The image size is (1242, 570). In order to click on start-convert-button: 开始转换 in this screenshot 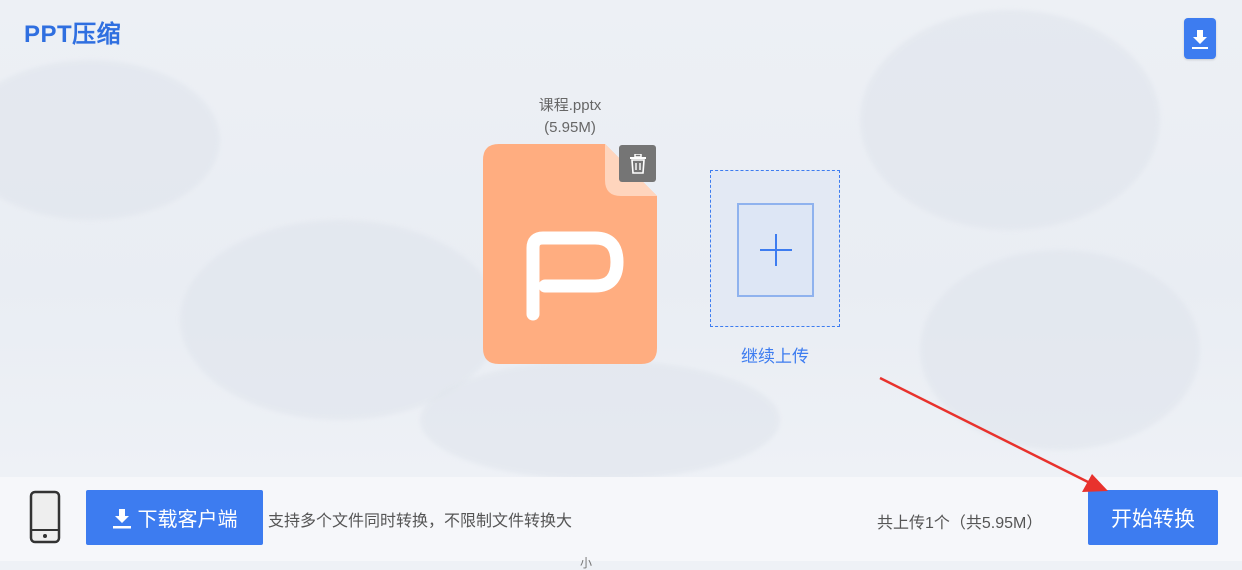, I will do `click(1153, 517)`.